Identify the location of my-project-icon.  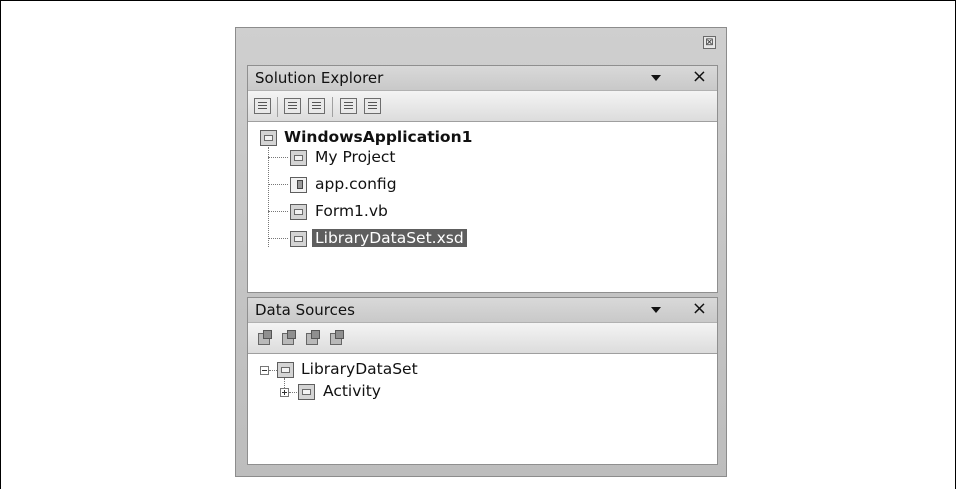
(298, 158).